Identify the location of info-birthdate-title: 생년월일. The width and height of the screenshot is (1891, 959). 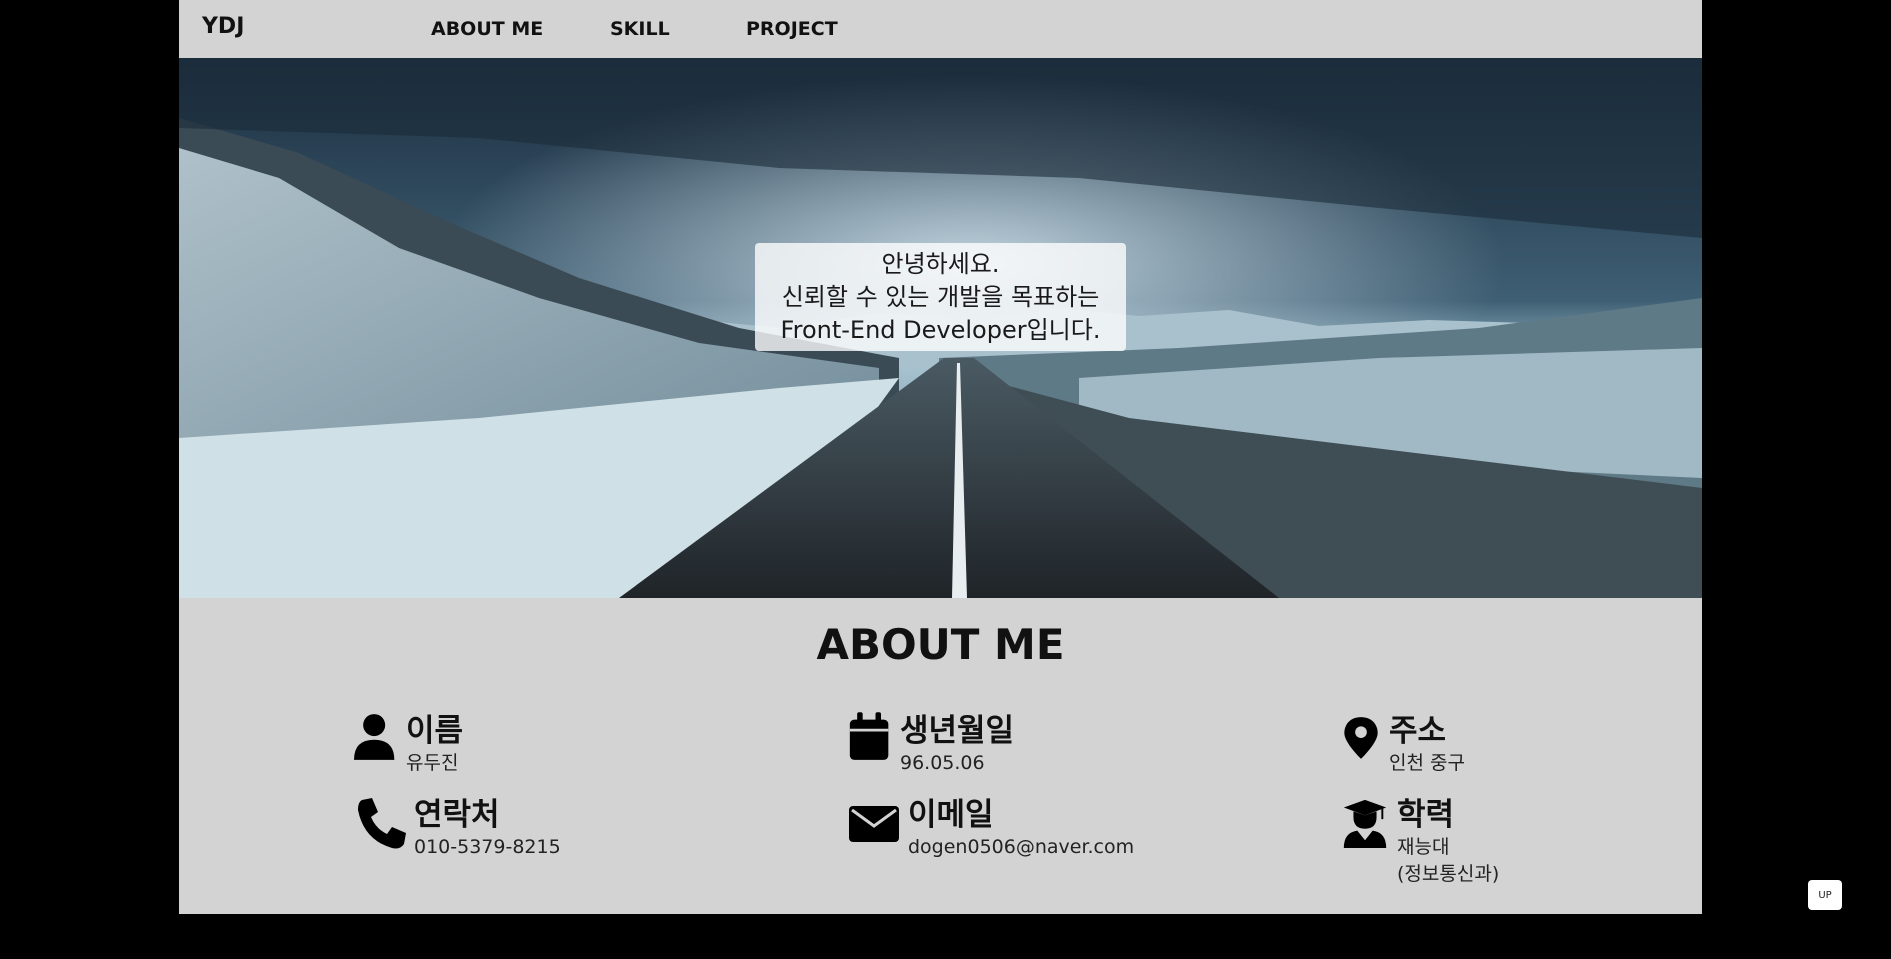
(957, 731).